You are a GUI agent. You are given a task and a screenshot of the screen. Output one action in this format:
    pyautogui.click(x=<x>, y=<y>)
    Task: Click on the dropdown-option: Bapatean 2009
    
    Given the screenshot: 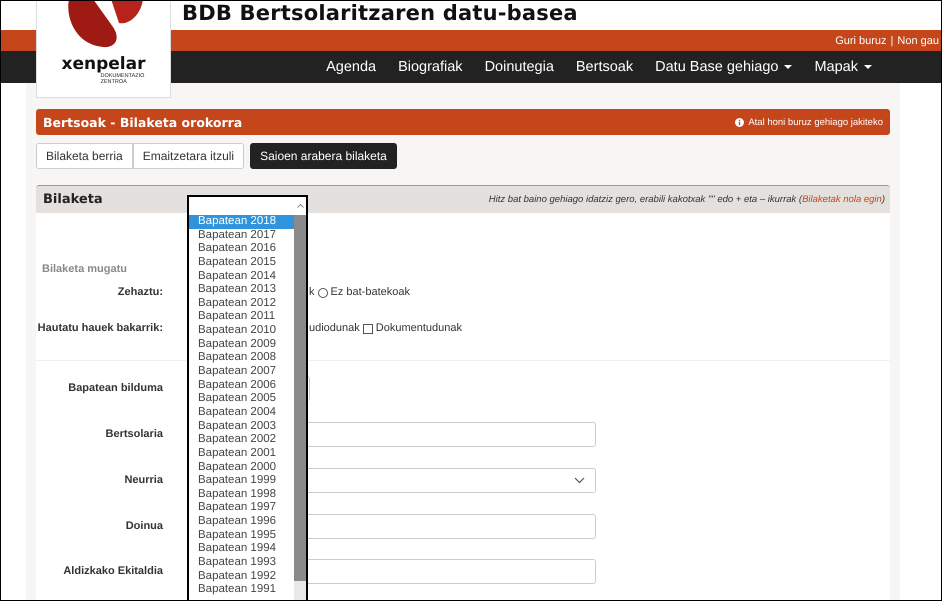 What is the action you would take?
    pyautogui.click(x=241, y=345)
    